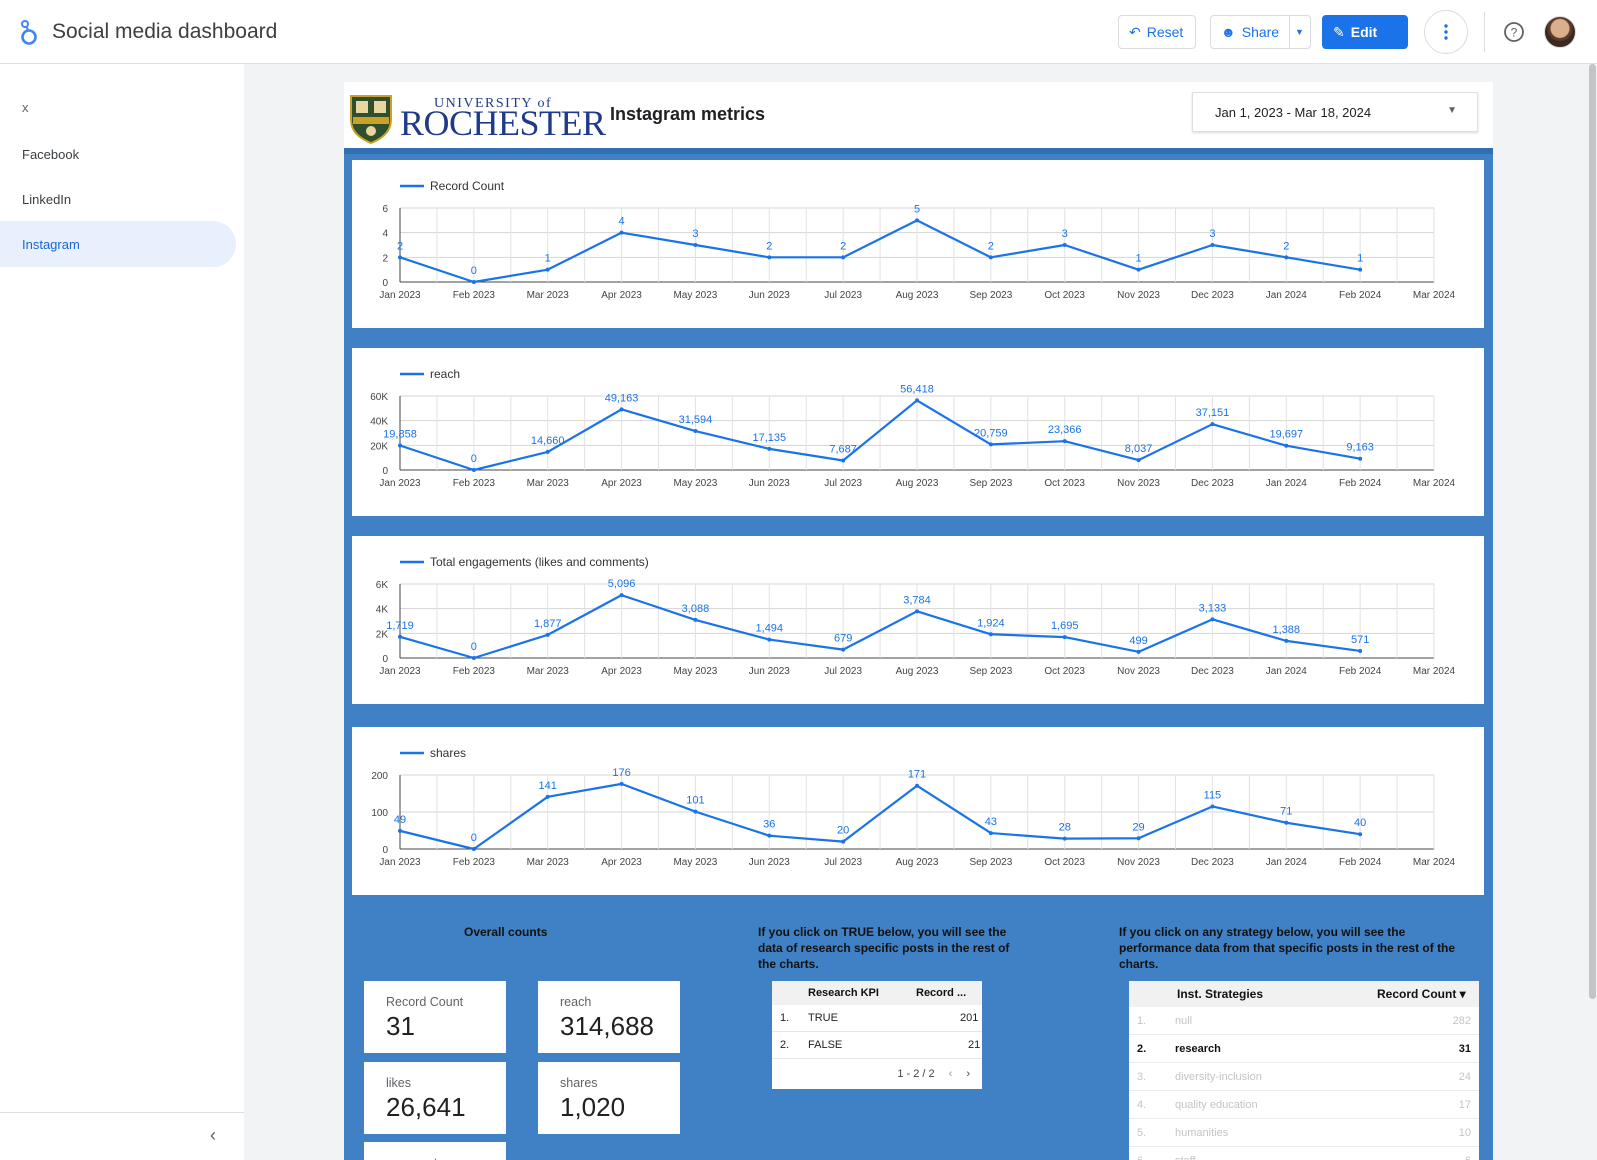 The width and height of the screenshot is (1597, 1160). I want to click on close-pages-button: x, so click(25, 107).